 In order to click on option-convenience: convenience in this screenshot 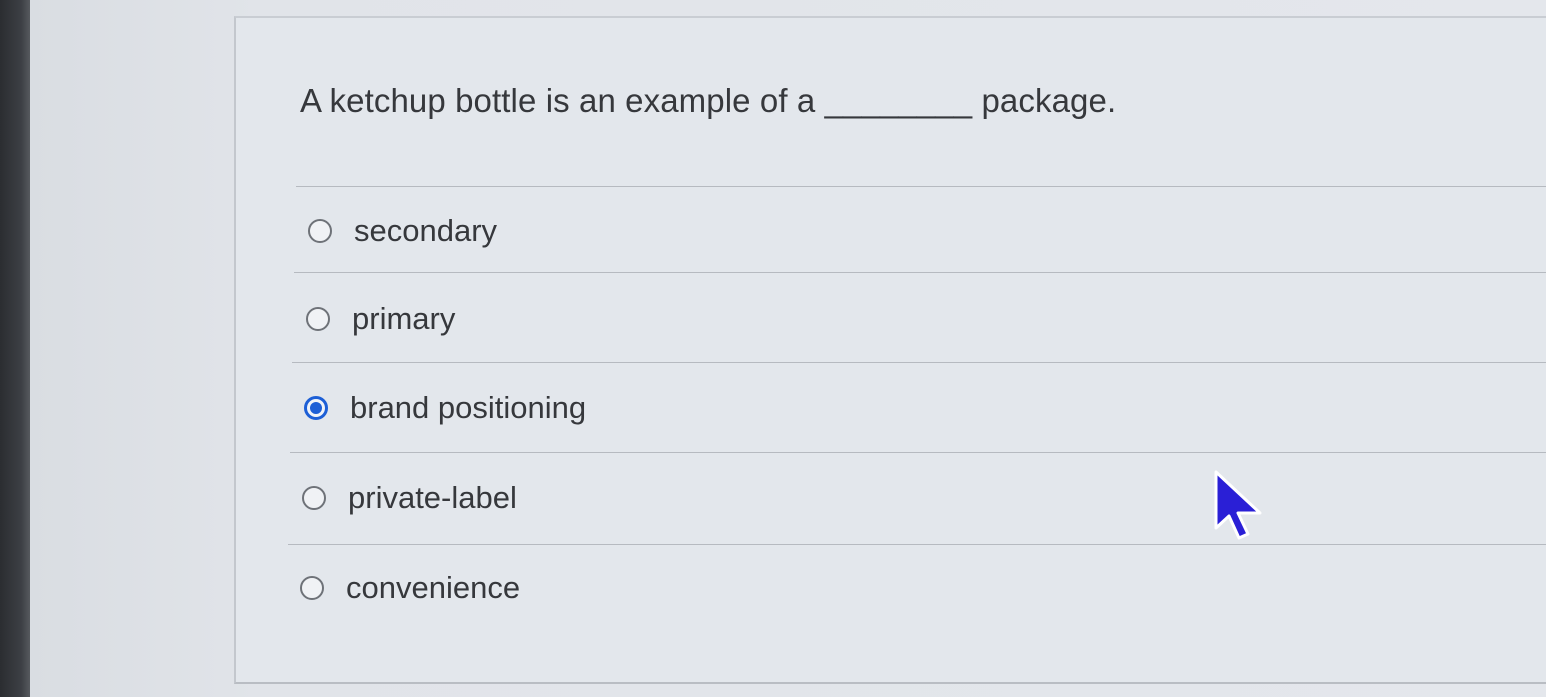, I will do `click(410, 588)`.